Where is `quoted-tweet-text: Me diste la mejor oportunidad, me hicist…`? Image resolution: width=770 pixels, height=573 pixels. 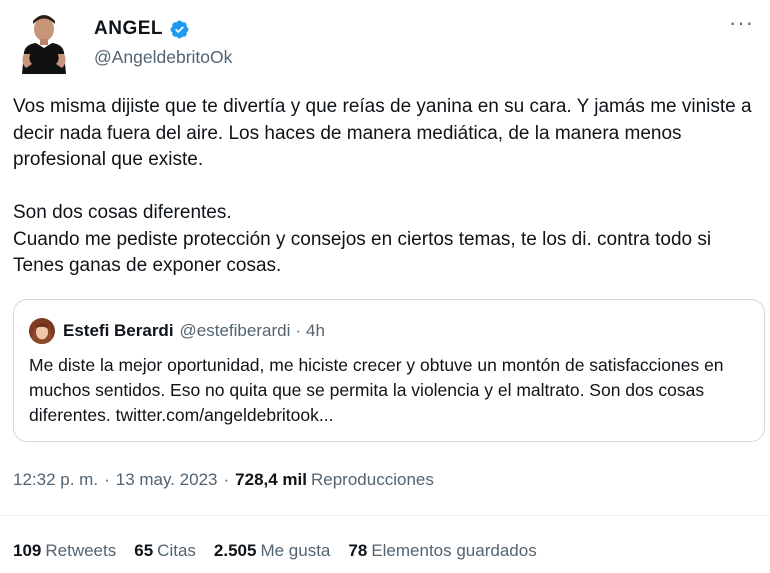 quoted-tweet-text: Me diste la mejor oportunidad, me hicist… is located at coordinates (376, 390).